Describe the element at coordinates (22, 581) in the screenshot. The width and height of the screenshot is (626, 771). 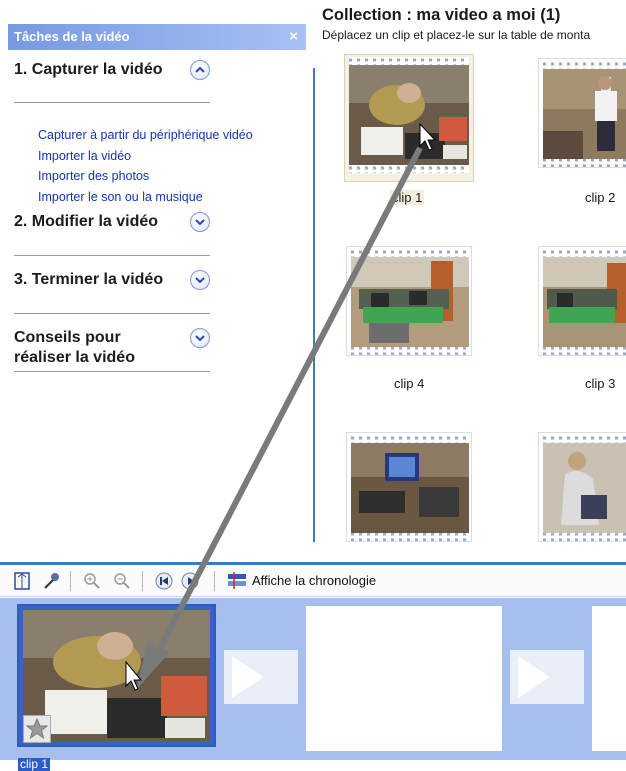
I see `storyboard-icon` at that location.